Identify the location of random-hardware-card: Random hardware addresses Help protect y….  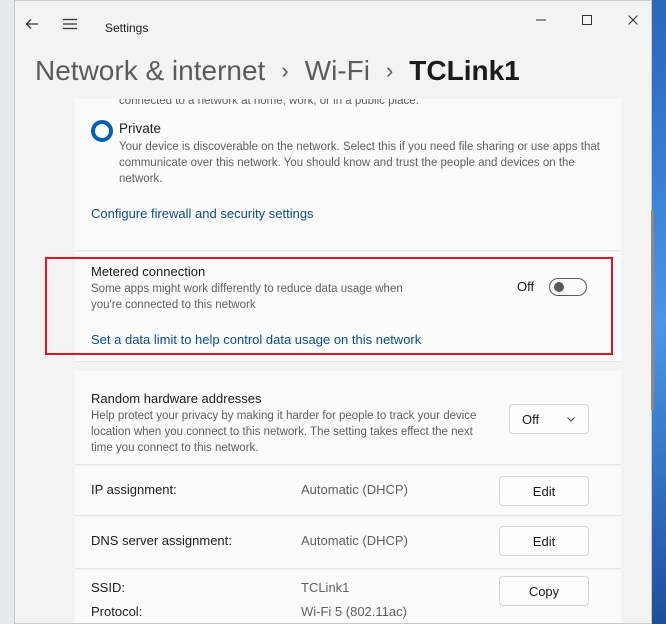
(348, 418).